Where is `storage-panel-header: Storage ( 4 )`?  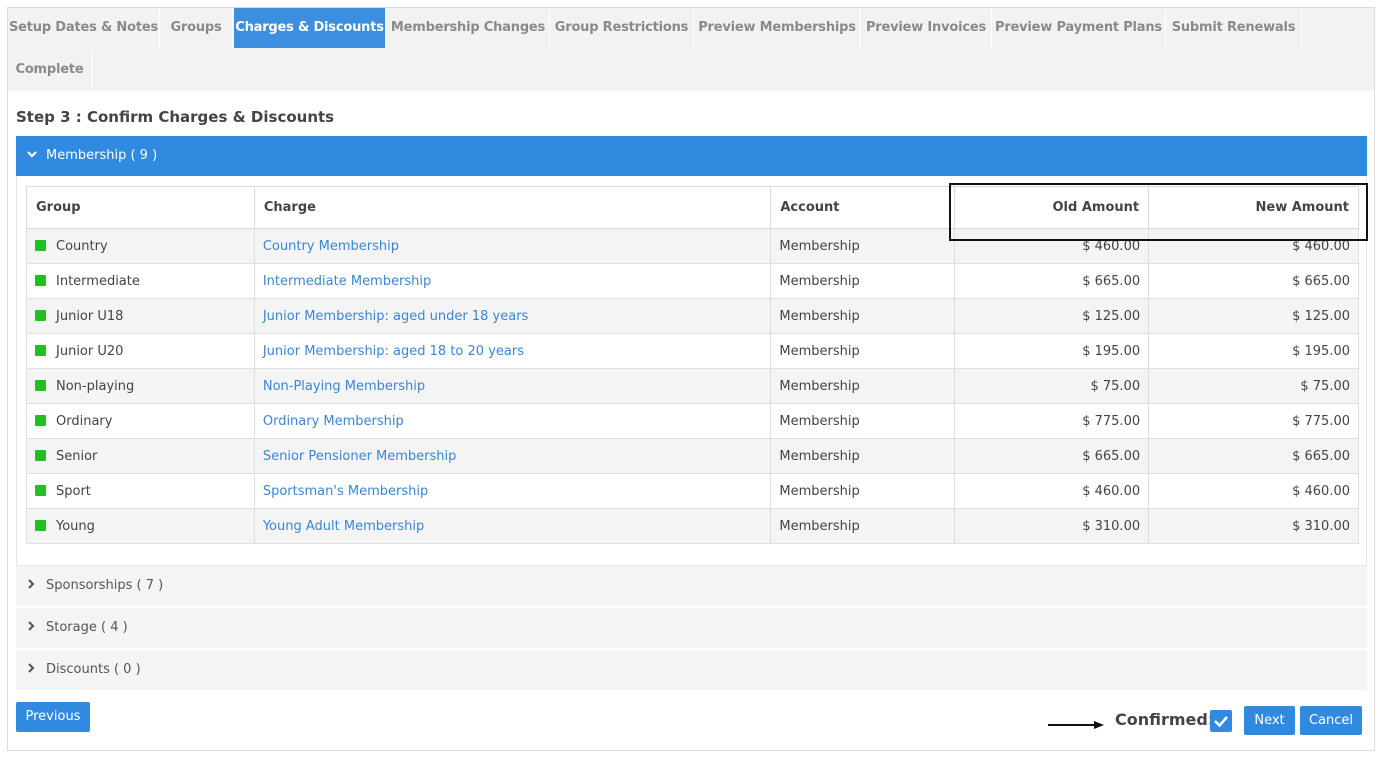 storage-panel-header: Storage ( 4 ) is located at coordinates (691, 628).